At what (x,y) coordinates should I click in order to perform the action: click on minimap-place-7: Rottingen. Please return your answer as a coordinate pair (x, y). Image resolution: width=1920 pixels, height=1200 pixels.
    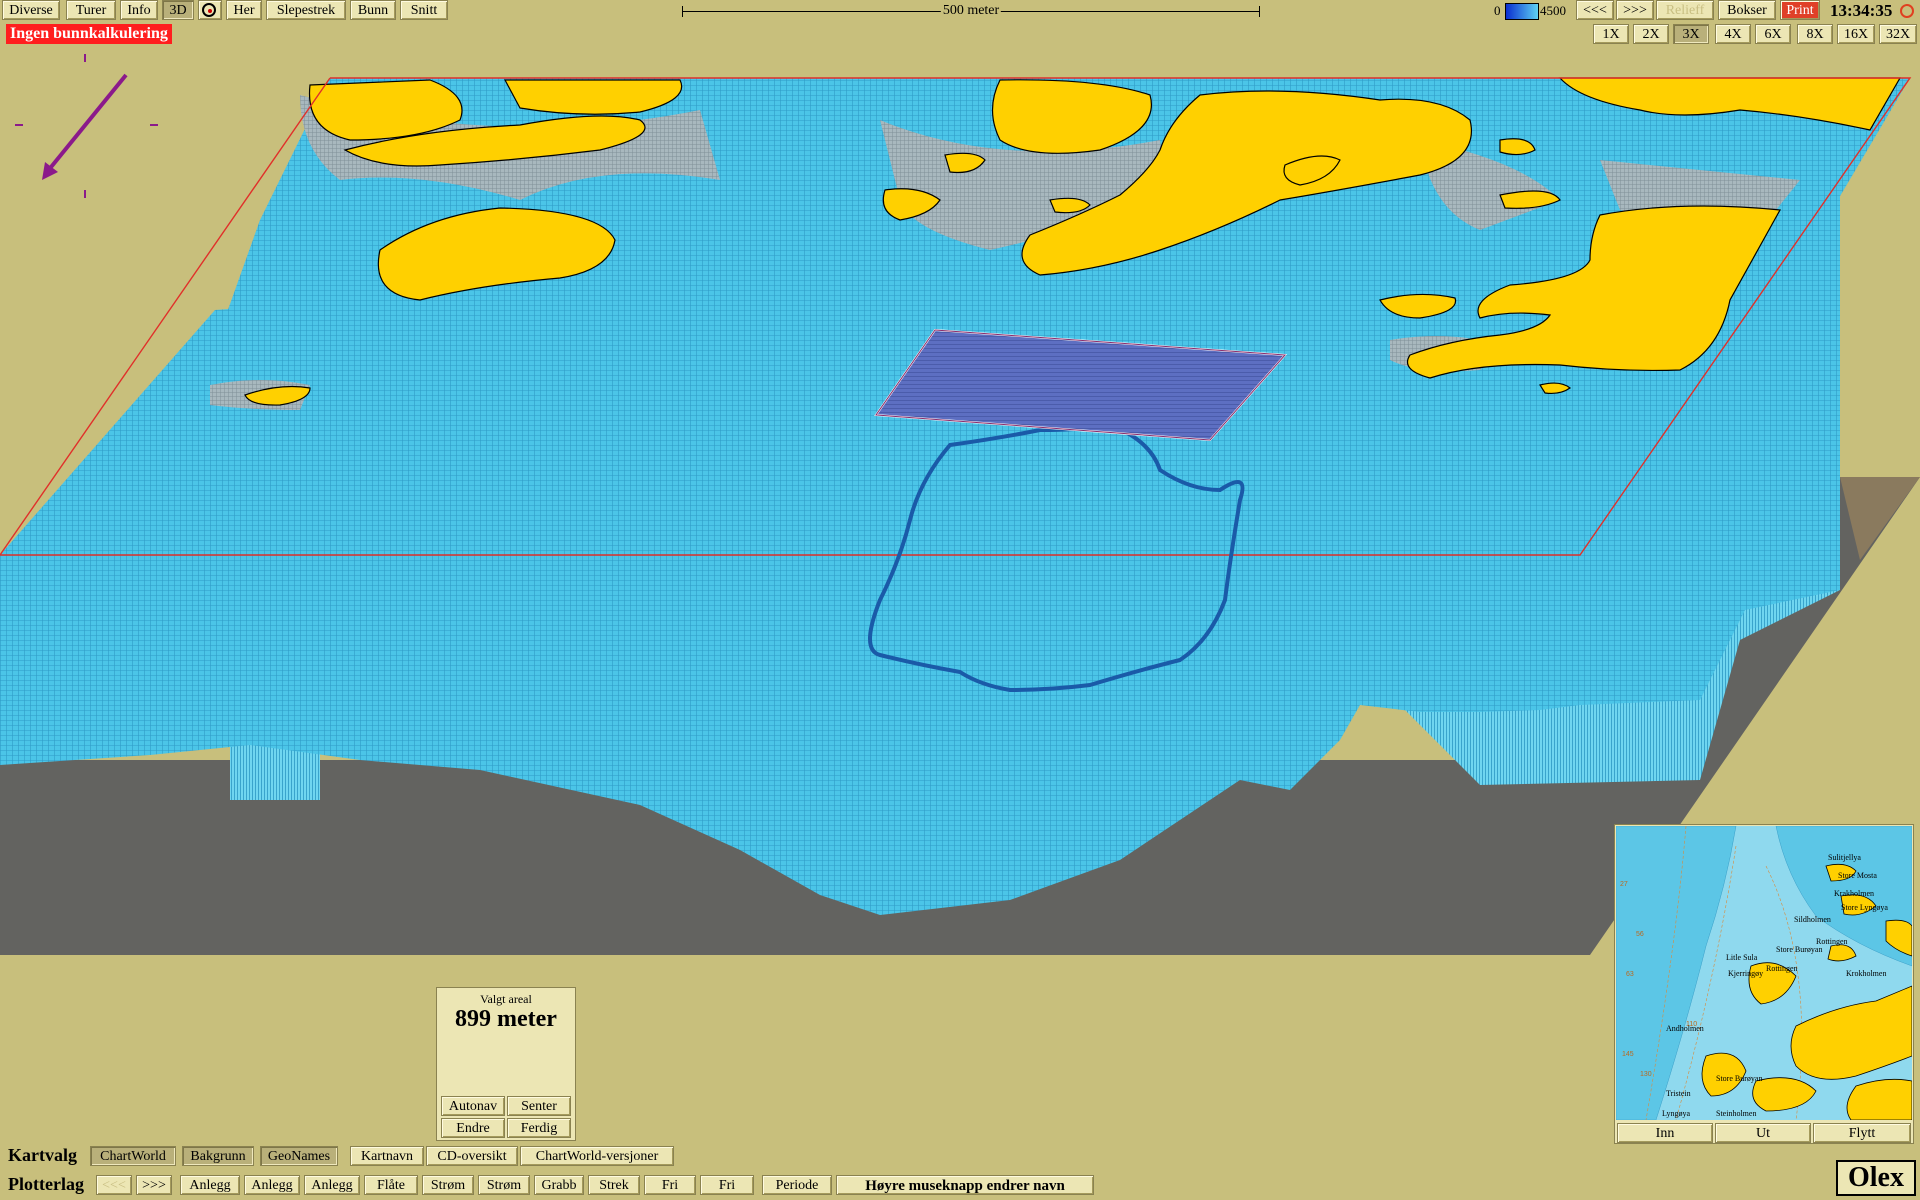
    Looking at the image, I should click on (1782, 968).